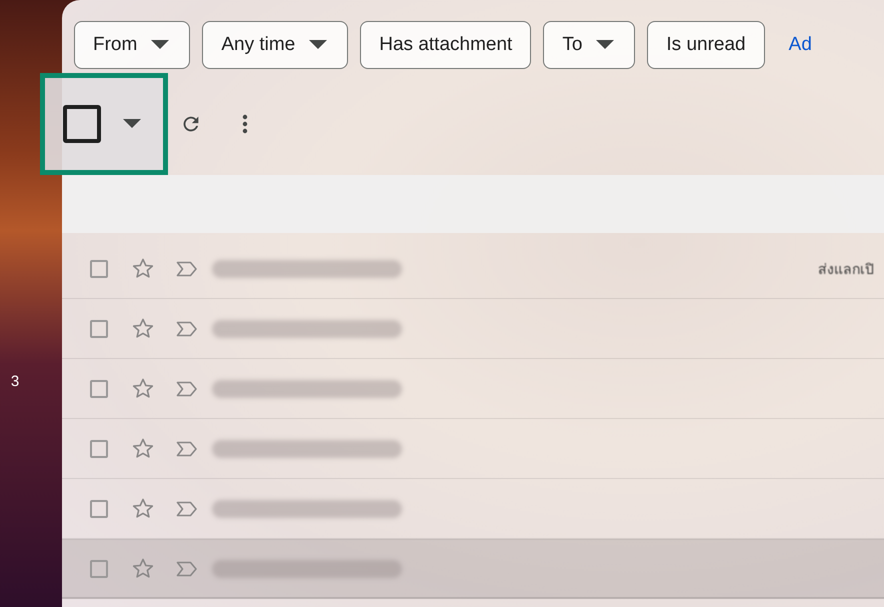  What do you see at coordinates (846, 269) in the screenshot?
I see `message-snippet: ส่งแลกเปิ` at bounding box center [846, 269].